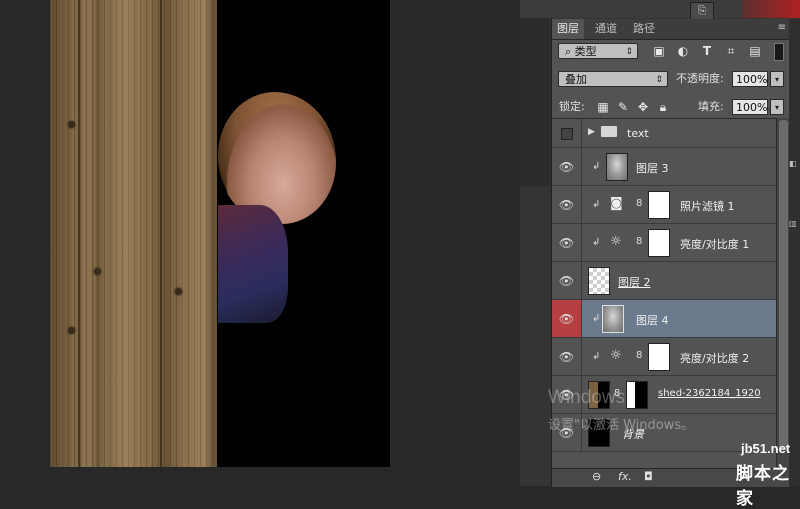  I want to click on layer-name: 照片滤镜 1, so click(707, 206).